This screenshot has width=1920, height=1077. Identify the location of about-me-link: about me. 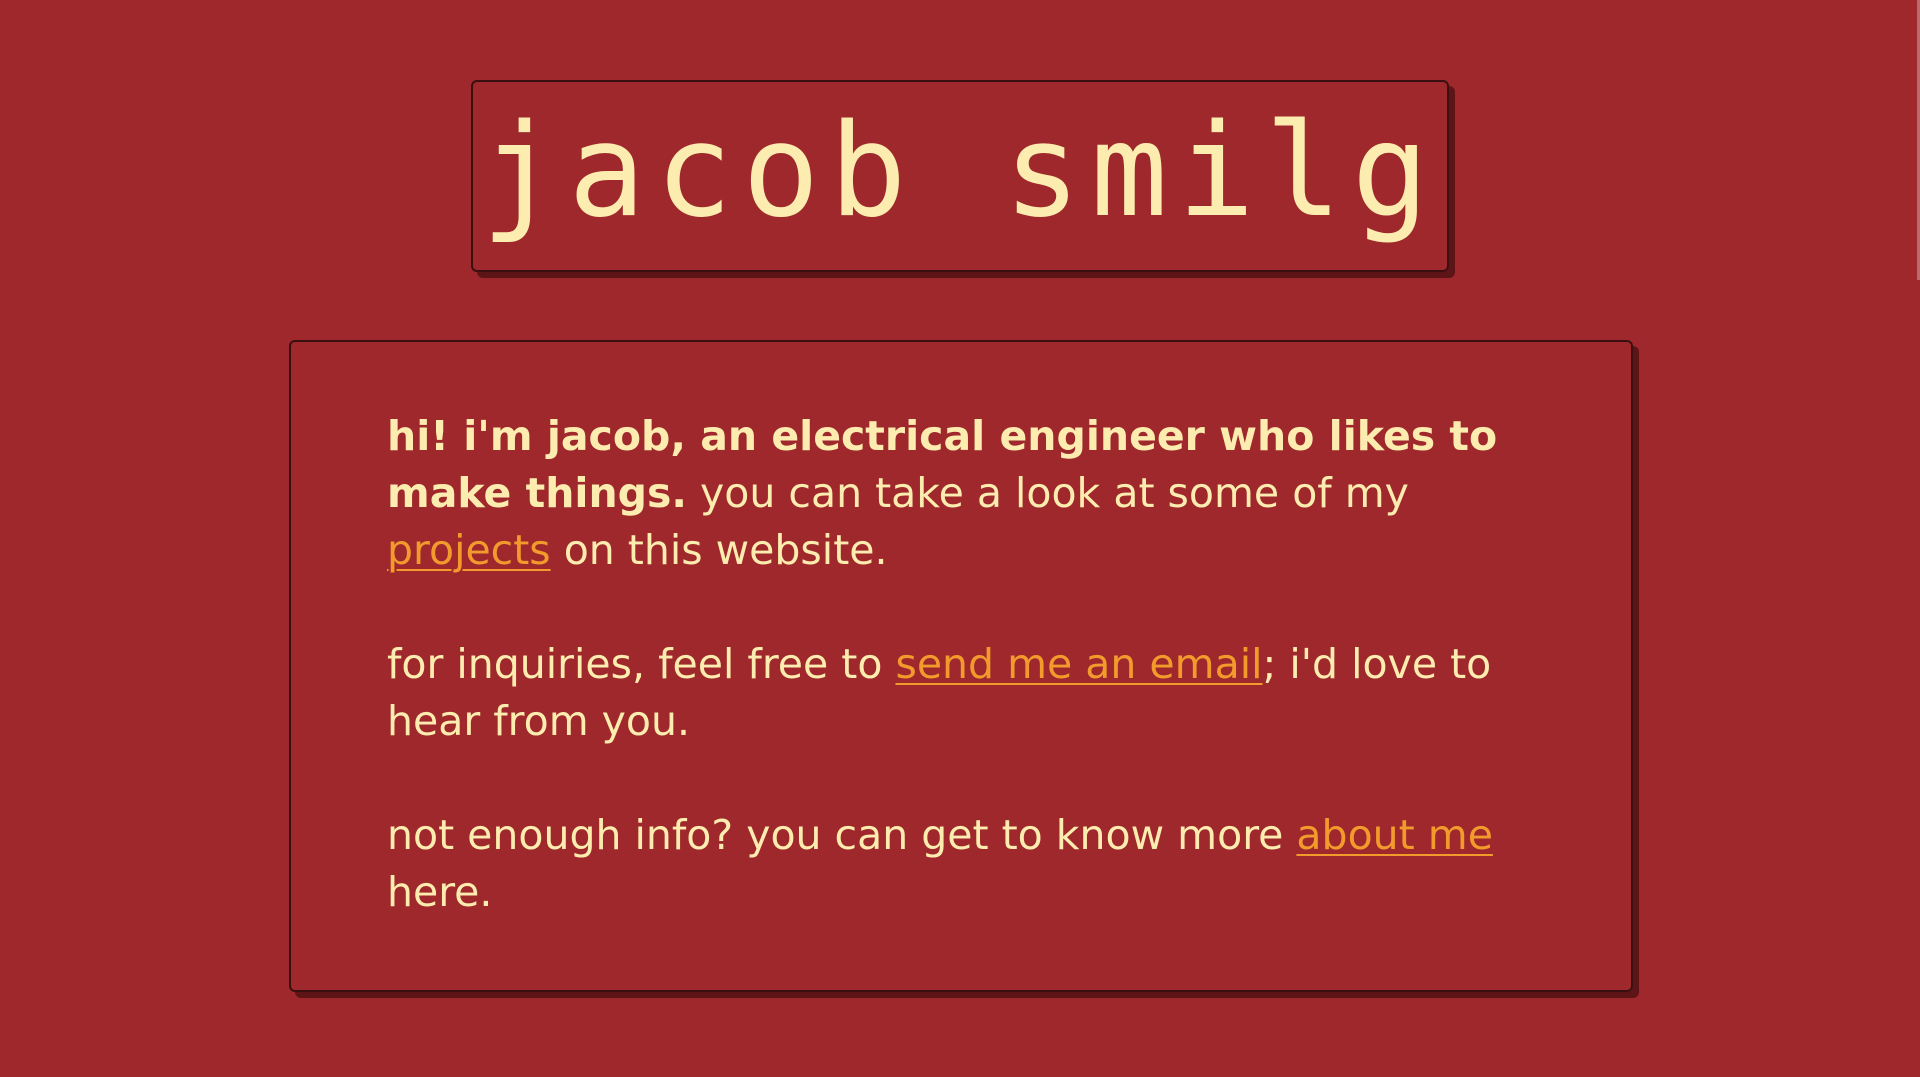
(1394, 835).